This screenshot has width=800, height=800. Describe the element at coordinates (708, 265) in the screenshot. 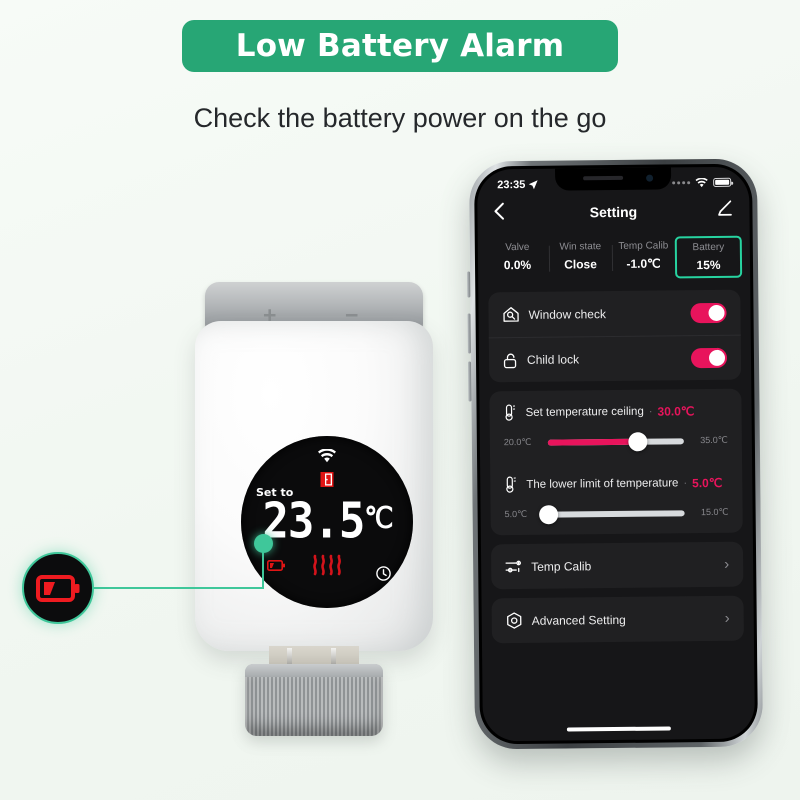

I see `stat-value: 15%` at that location.